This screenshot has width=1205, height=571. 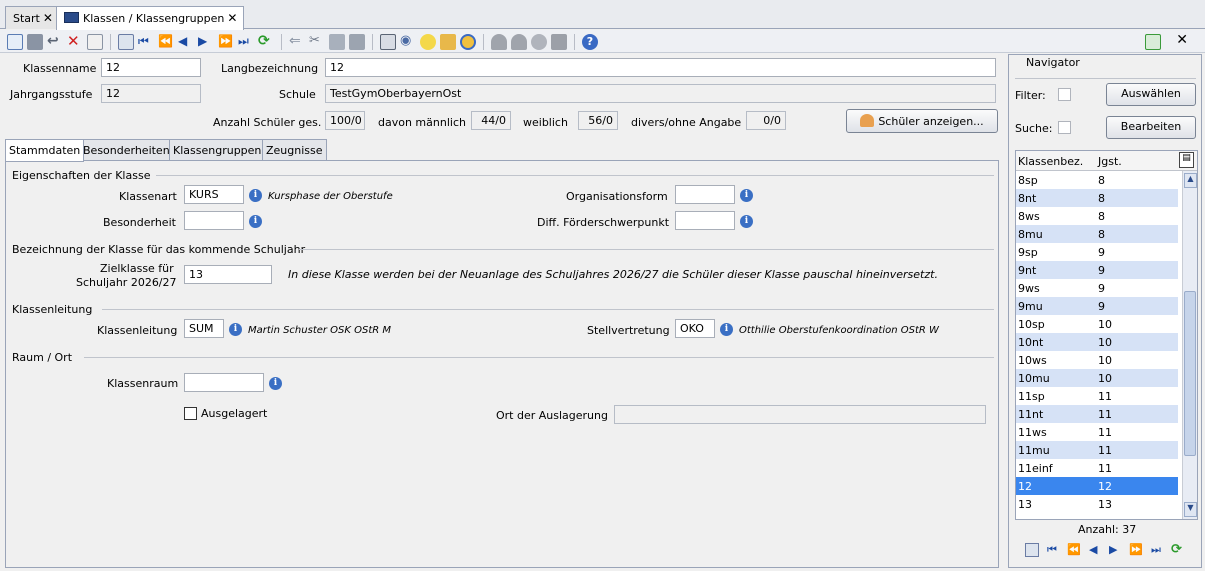 I want to click on help-icon: ?, so click(x=590, y=42).